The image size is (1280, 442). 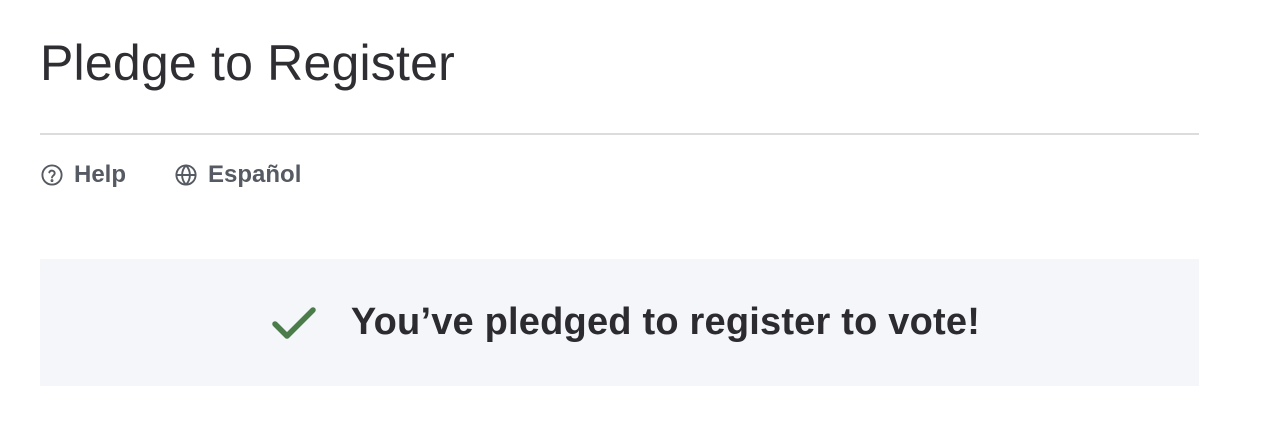 What do you see at coordinates (100, 174) in the screenshot?
I see `help-label: Help` at bounding box center [100, 174].